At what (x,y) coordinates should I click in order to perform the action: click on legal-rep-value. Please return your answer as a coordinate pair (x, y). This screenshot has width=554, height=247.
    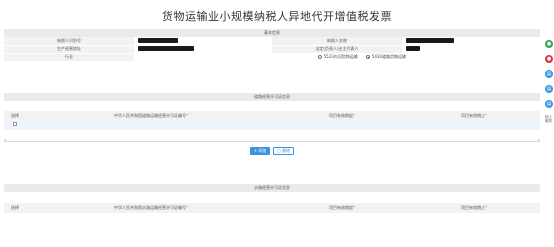
    Looking at the image, I should click on (471, 49).